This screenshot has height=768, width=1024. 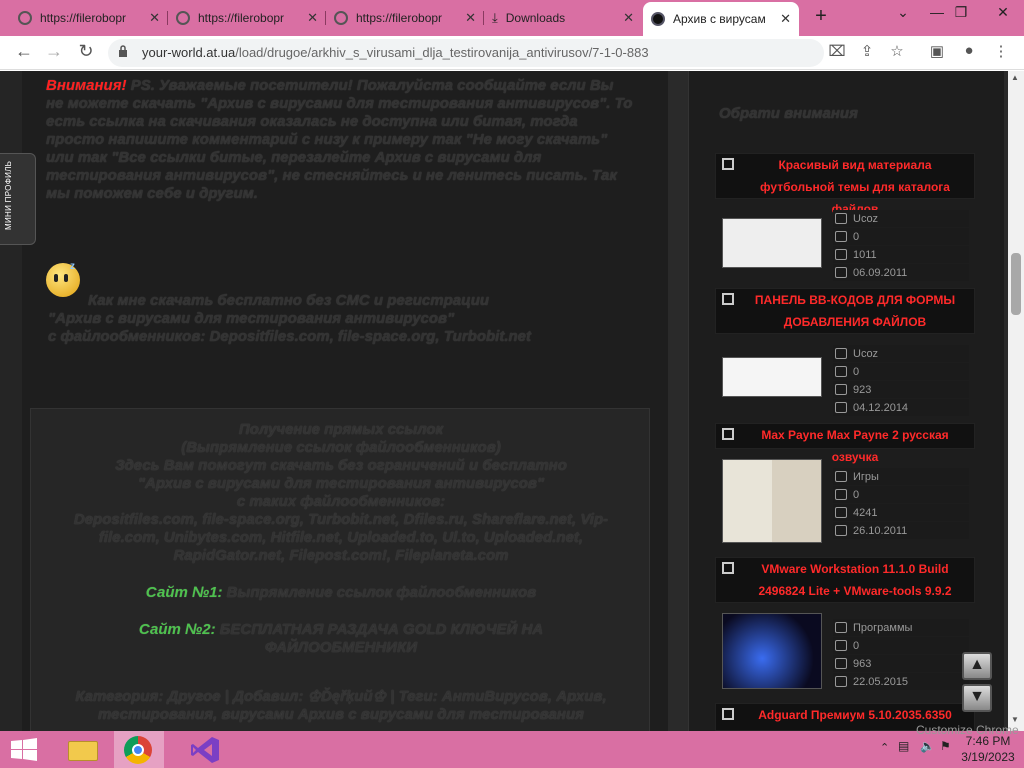 I want to click on reload-icon: ↻, so click(x=86, y=51).